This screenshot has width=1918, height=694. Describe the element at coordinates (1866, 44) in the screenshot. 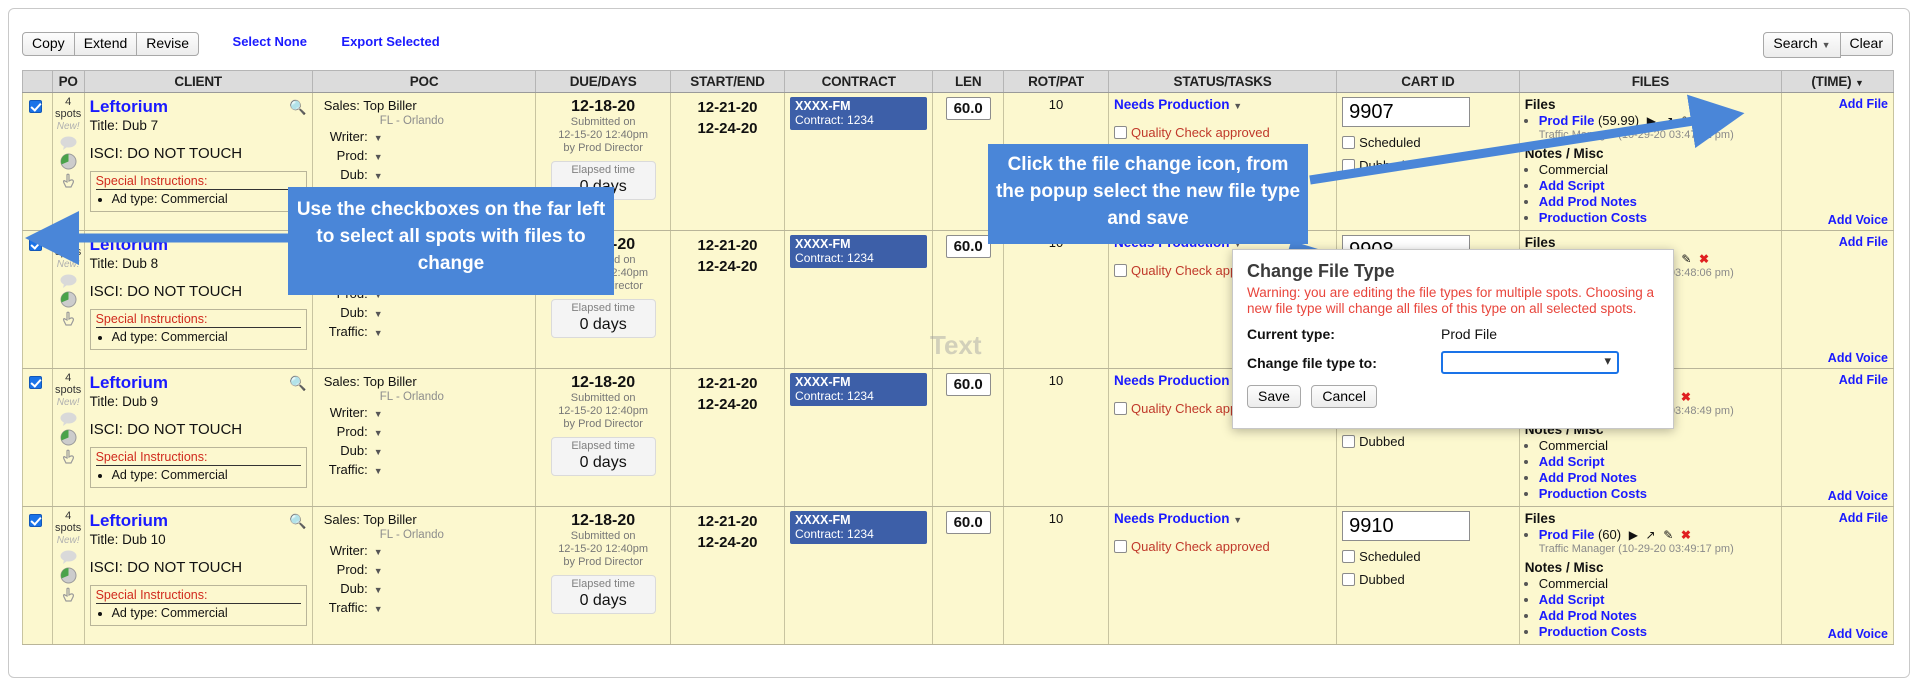

I see `clear-button: Clear` at that location.